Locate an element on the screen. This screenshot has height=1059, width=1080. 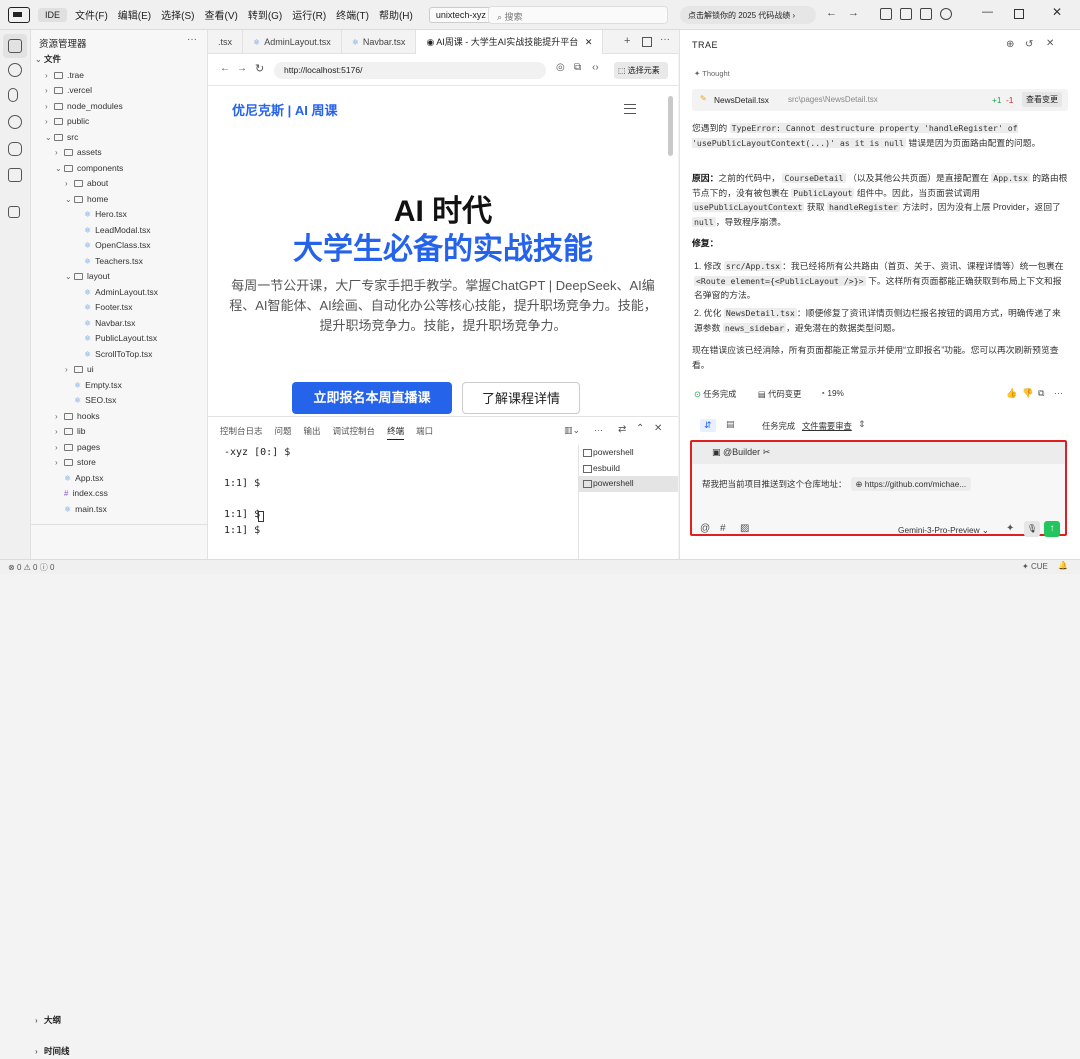
hamburger-menu-icon is located at coordinates (630, 109).